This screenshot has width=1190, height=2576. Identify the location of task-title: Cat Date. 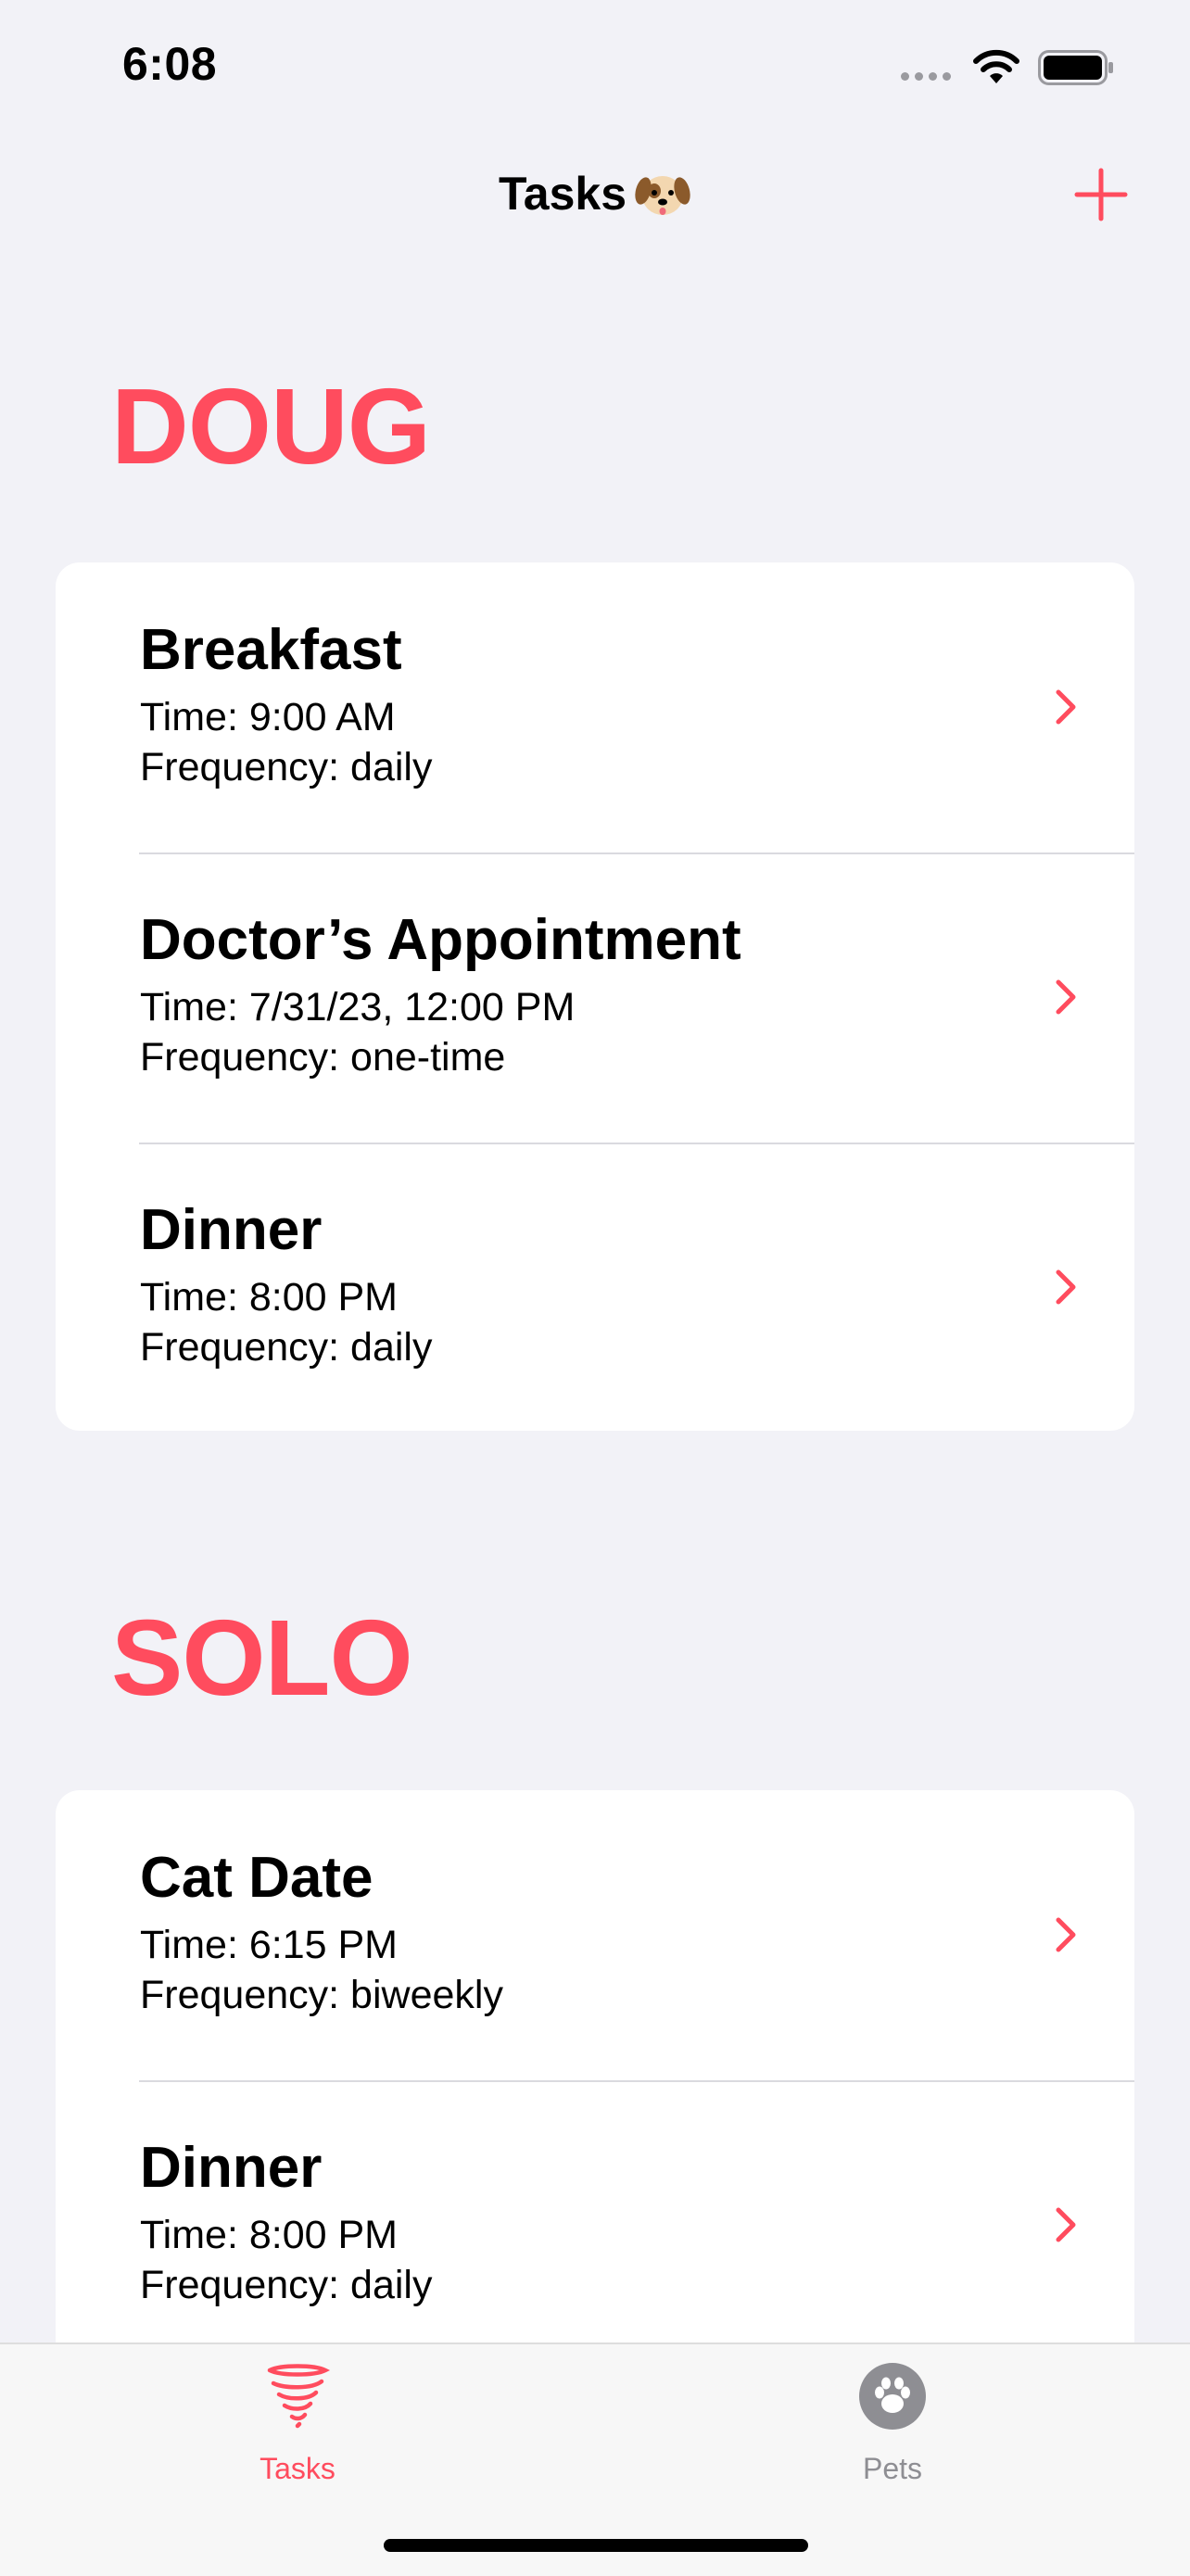
(256, 1878).